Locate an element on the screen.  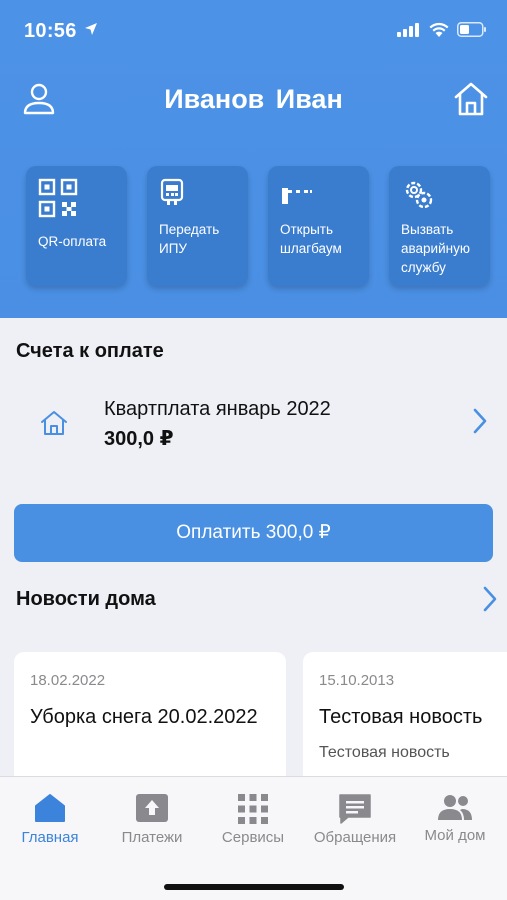
signal-icon is located at coordinates (408, 29).